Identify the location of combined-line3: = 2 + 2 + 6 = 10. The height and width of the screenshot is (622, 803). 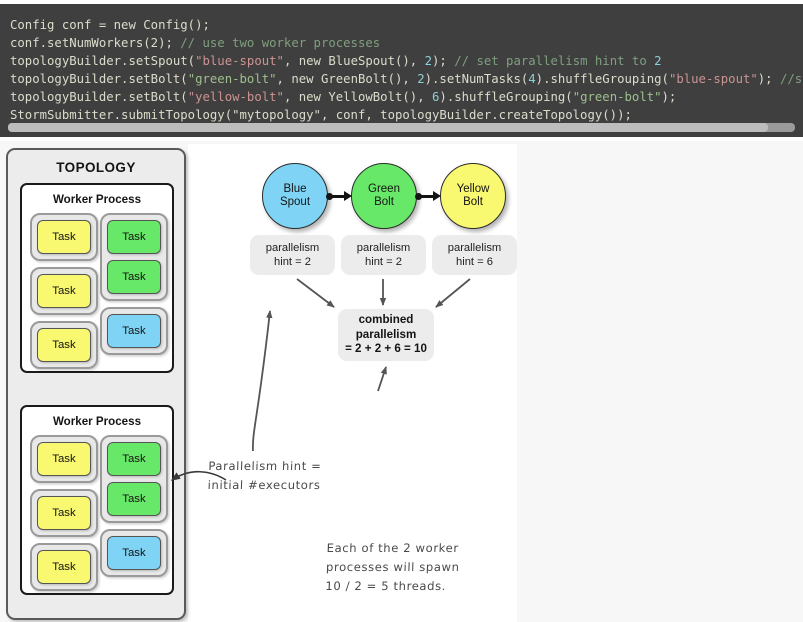
(386, 349).